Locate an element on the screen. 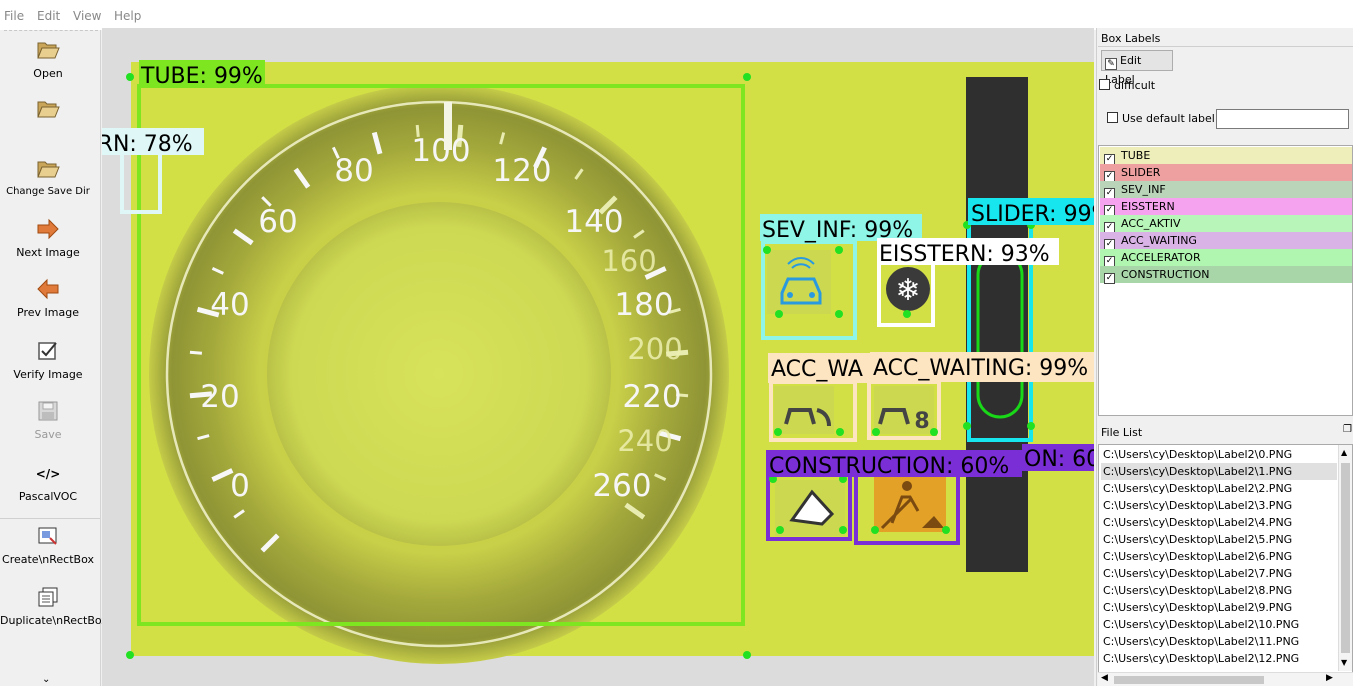 The height and width of the screenshot is (686, 1353). gauge-label-40: 40 is located at coordinates (229, 305).